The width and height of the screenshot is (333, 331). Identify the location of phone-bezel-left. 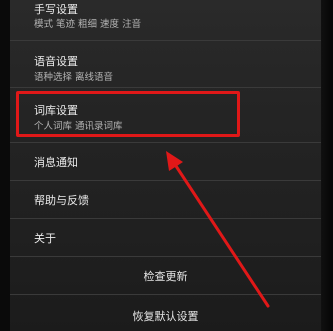
(5, 165).